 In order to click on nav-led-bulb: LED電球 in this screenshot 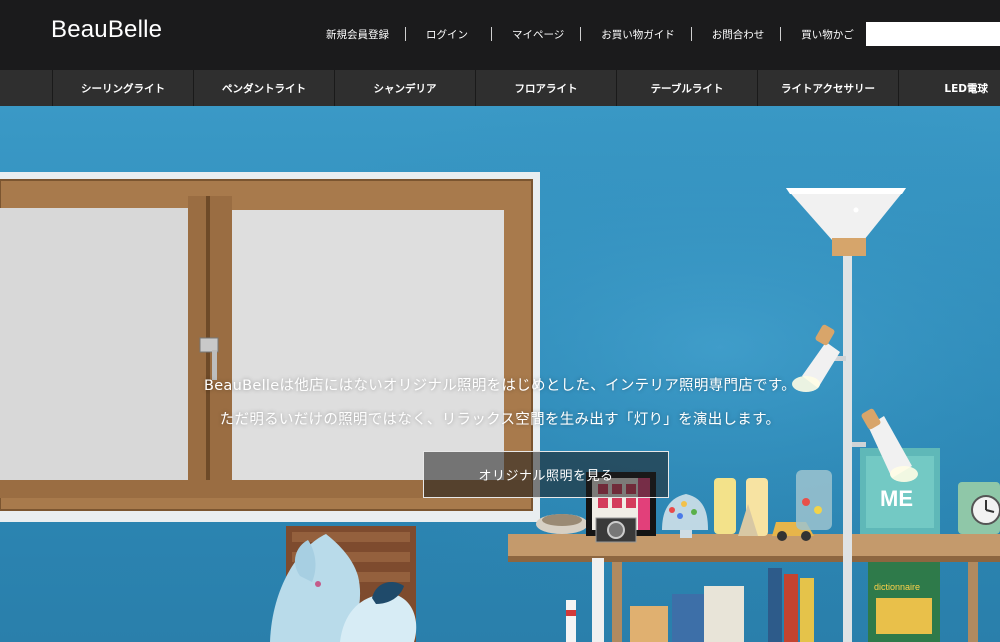, I will do `click(949, 88)`.